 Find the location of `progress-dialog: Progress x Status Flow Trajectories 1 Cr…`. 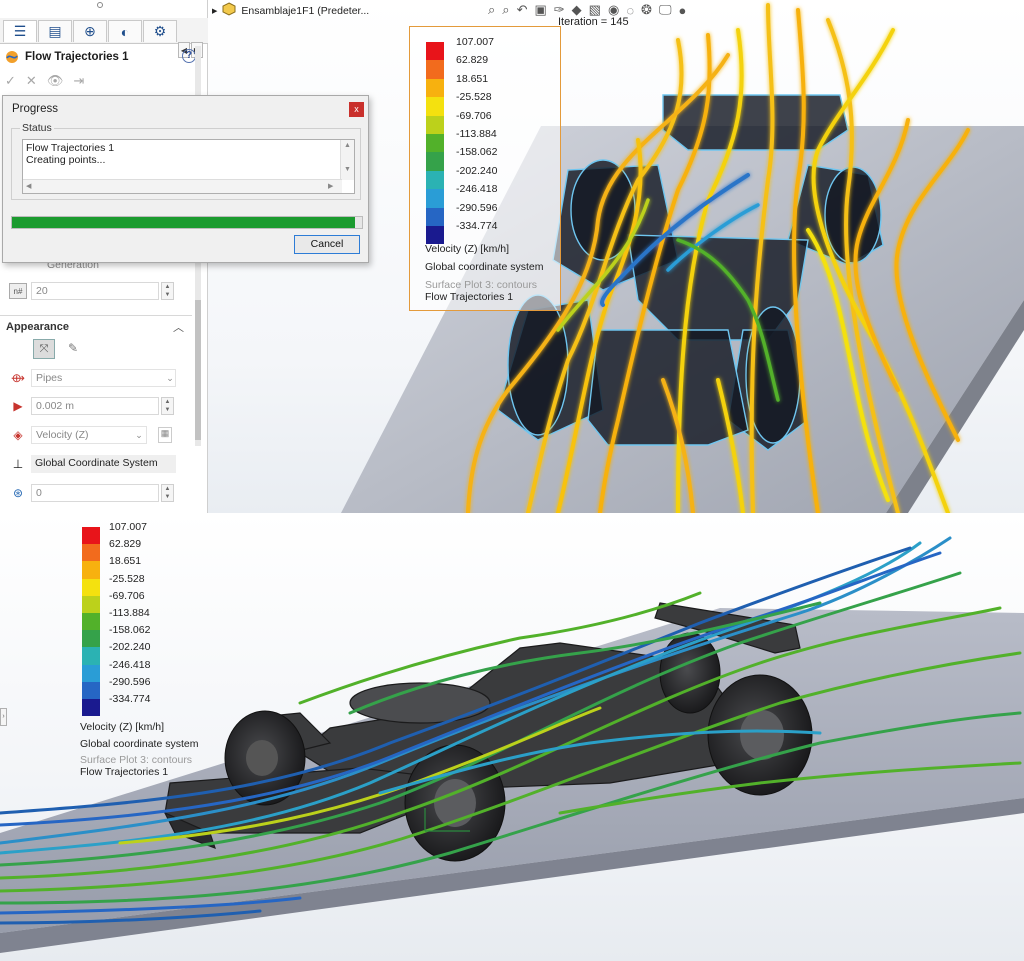

progress-dialog: Progress x Status Flow Trajectories 1 Cr… is located at coordinates (185, 179).